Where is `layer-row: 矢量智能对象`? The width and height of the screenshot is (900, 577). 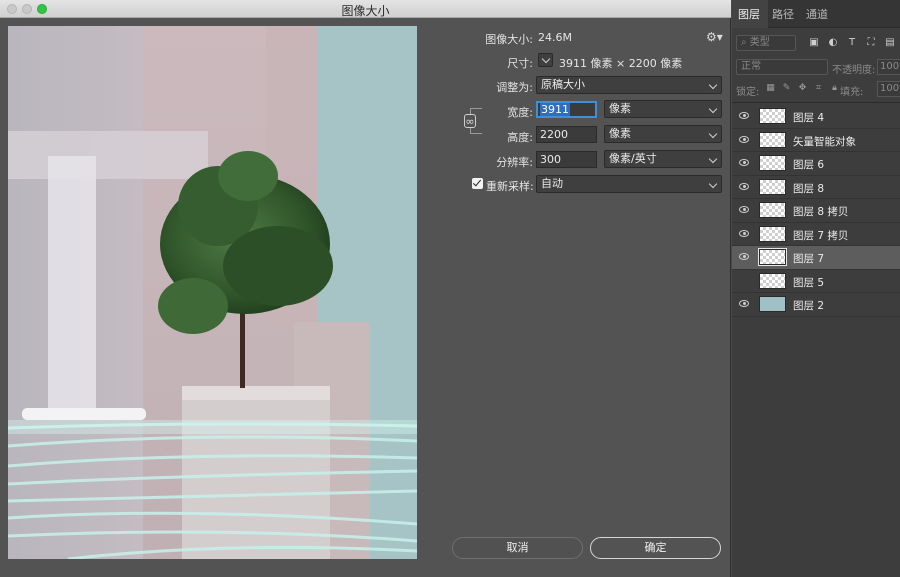 layer-row: 矢量智能对象 is located at coordinates (816, 140).